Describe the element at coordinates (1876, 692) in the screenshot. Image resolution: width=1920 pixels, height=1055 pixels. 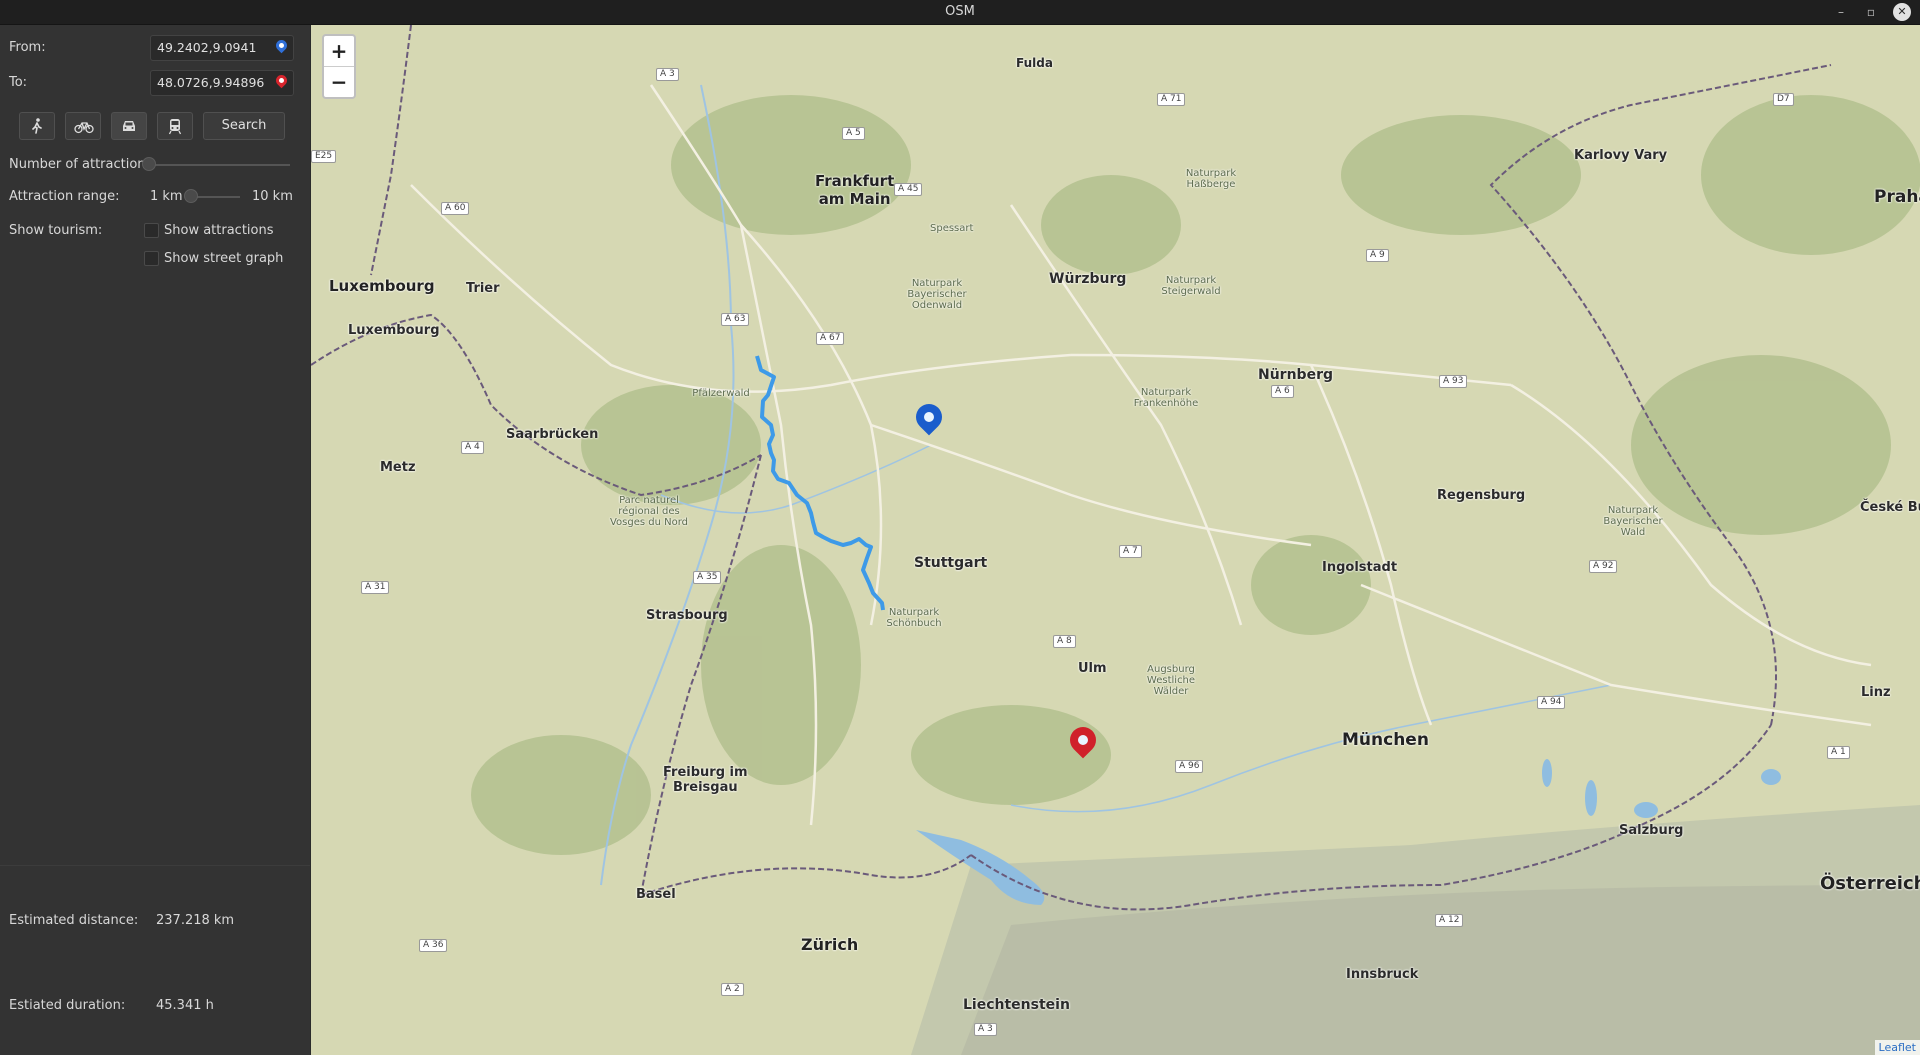
I see `city-label-linz: Linz` at that location.